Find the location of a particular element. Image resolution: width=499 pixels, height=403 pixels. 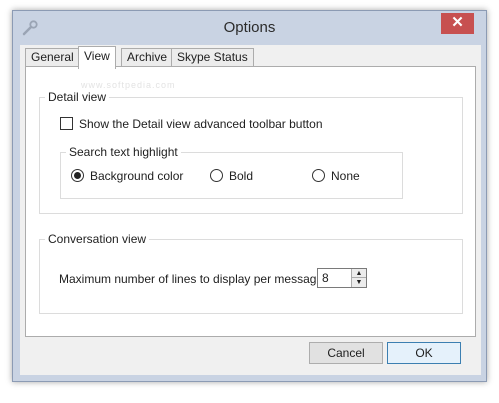

ok-button: OK is located at coordinates (424, 353).